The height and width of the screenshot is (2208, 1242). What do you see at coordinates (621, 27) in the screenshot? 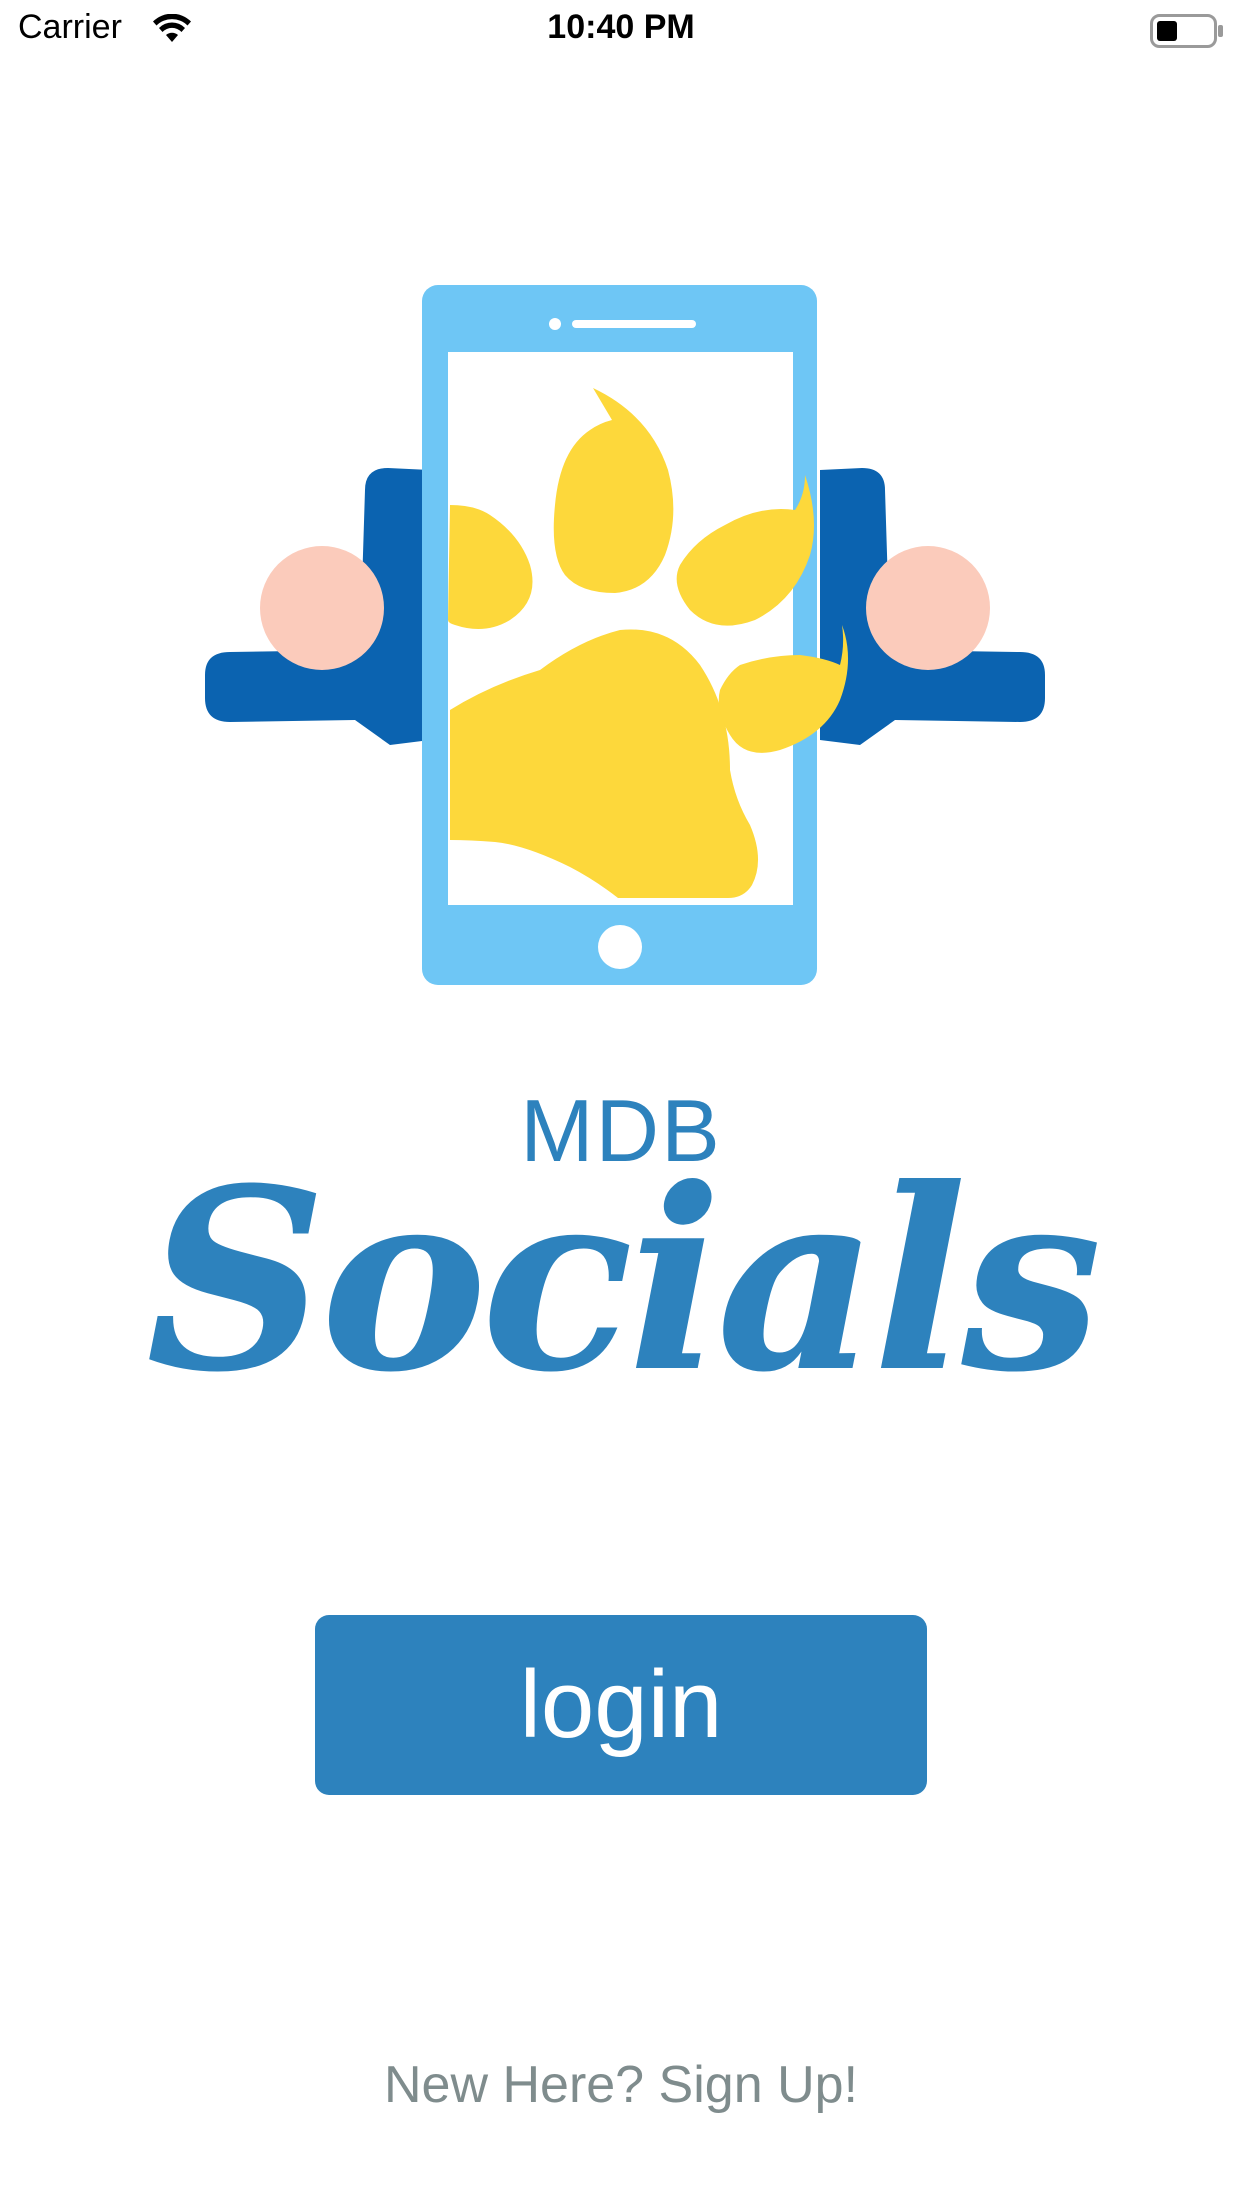
I see `status-time: 10:40 PM` at bounding box center [621, 27].